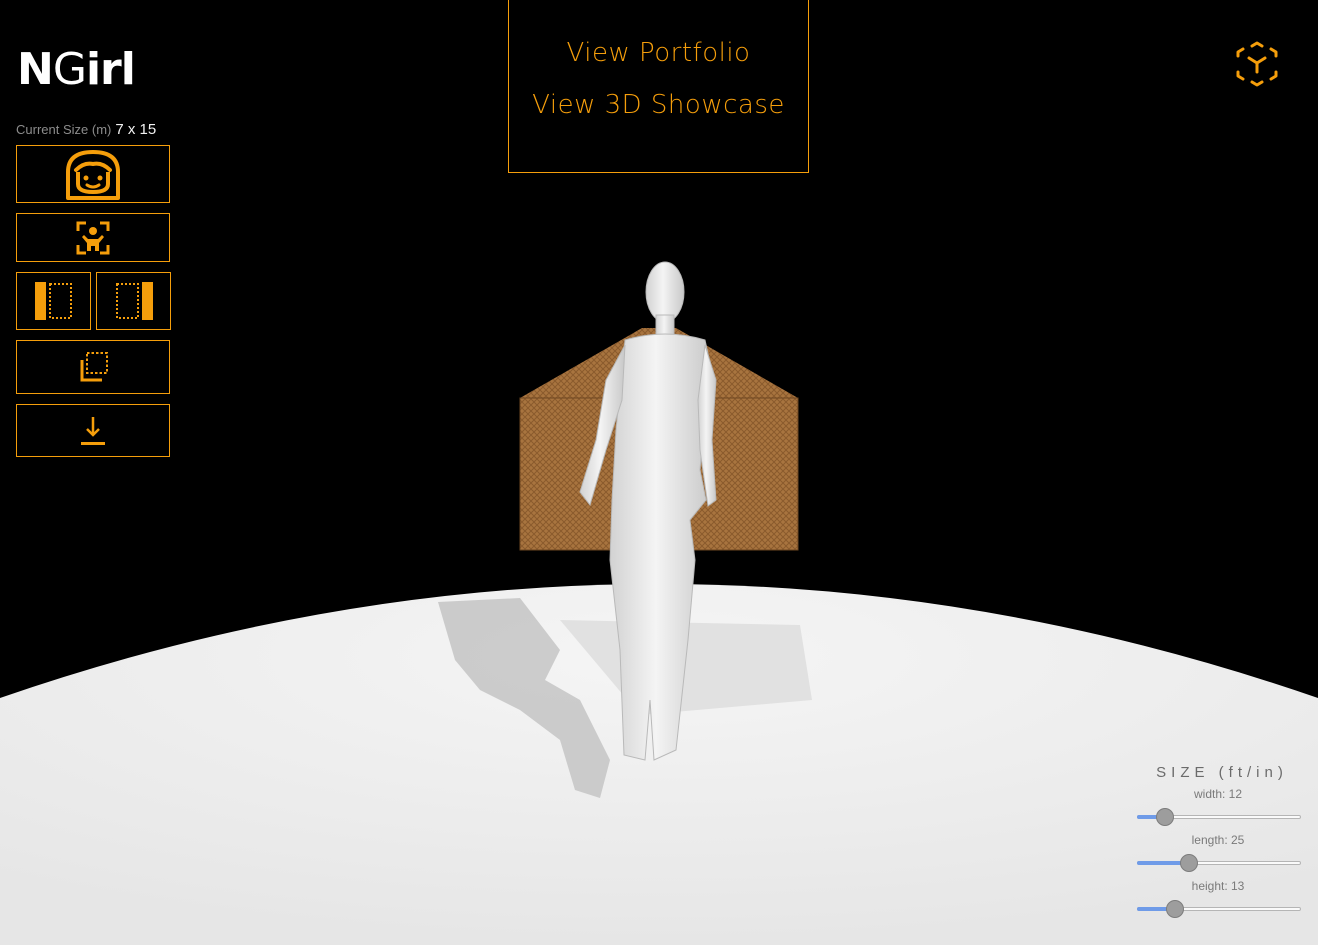 Image resolution: width=1318 pixels, height=945 pixels. What do you see at coordinates (35, 69) in the screenshot?
I see `brand-part-1: N` at bounding box center [35, 69].